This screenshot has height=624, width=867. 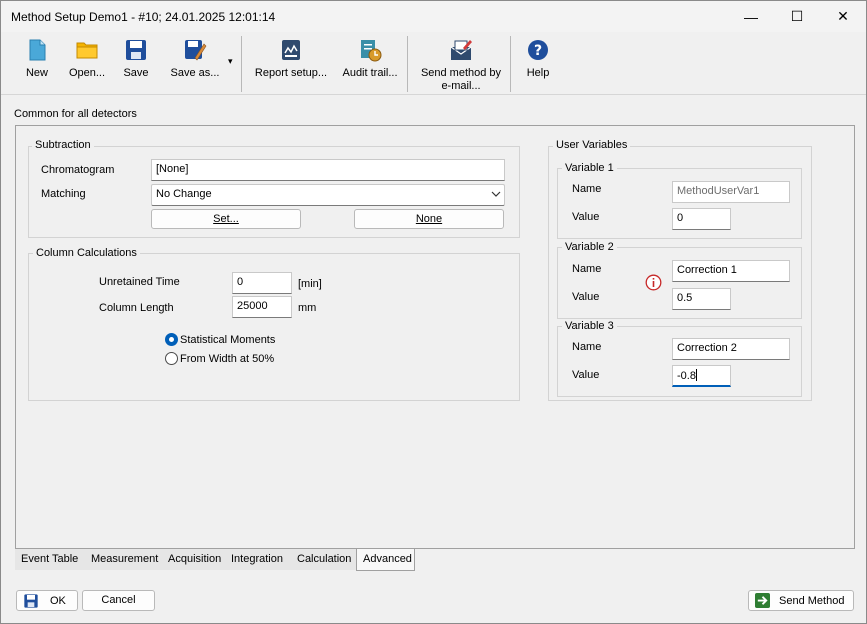 I want to click on unretained-time-field: 0, so click(x=262, y=283).